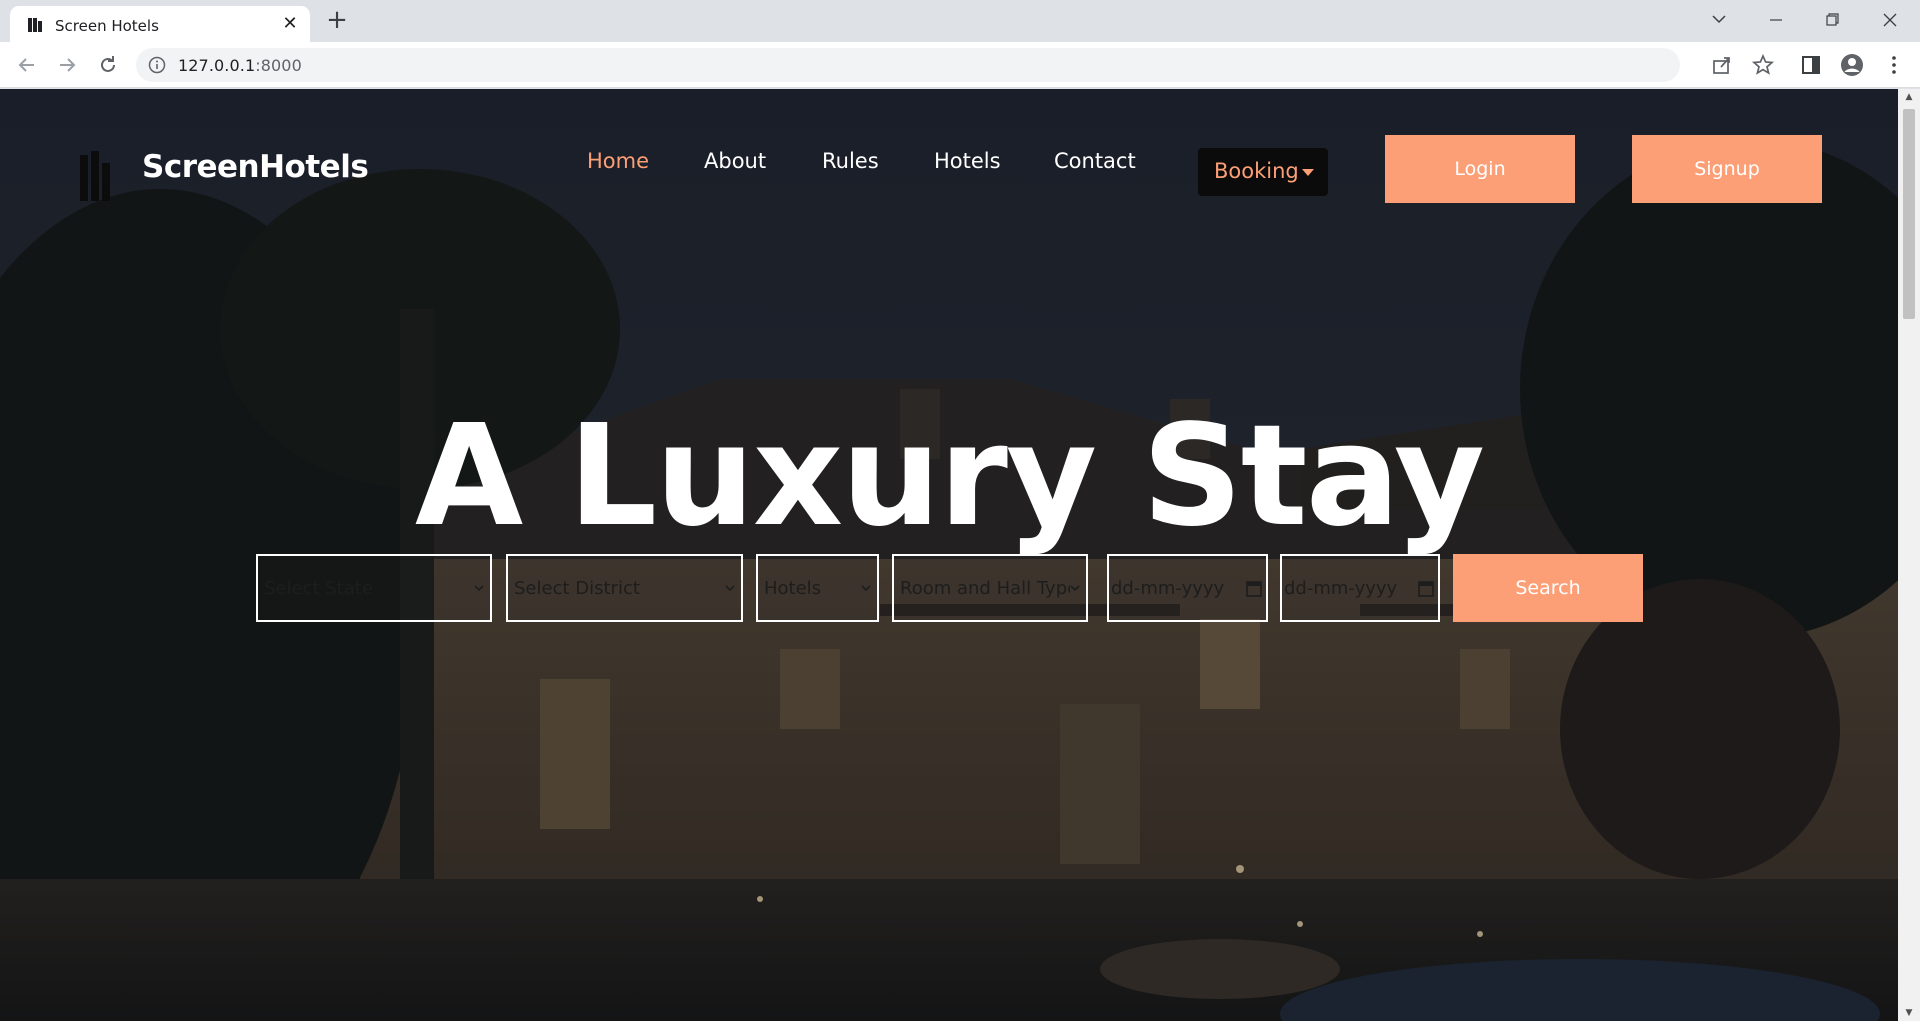 The image size is (1920, 1021). What do you see at coordinates (735, 161) in the screenshot?
I see `nav-about: About` at bounding box center [735, 161].